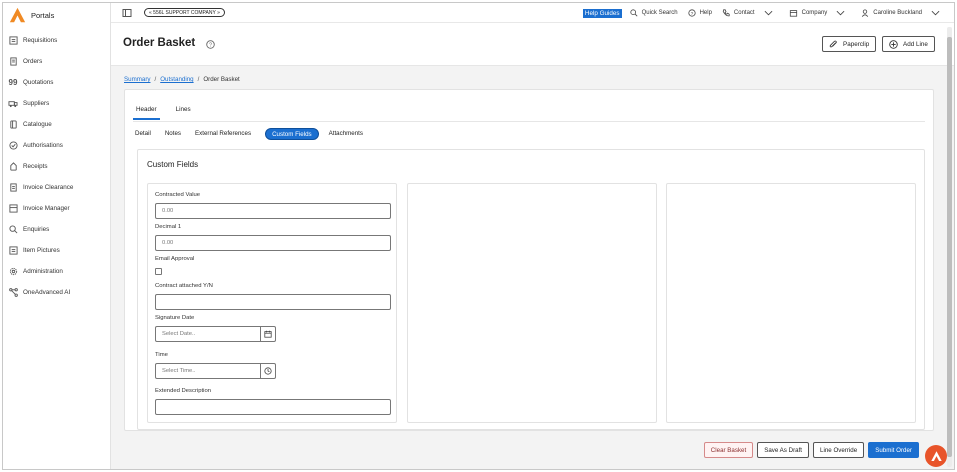 The width and height of the screenshot is (957, 472). Describe the element at coordinates (749, 13) in the screenshot. I see `contact-menu: Contact` at that location.